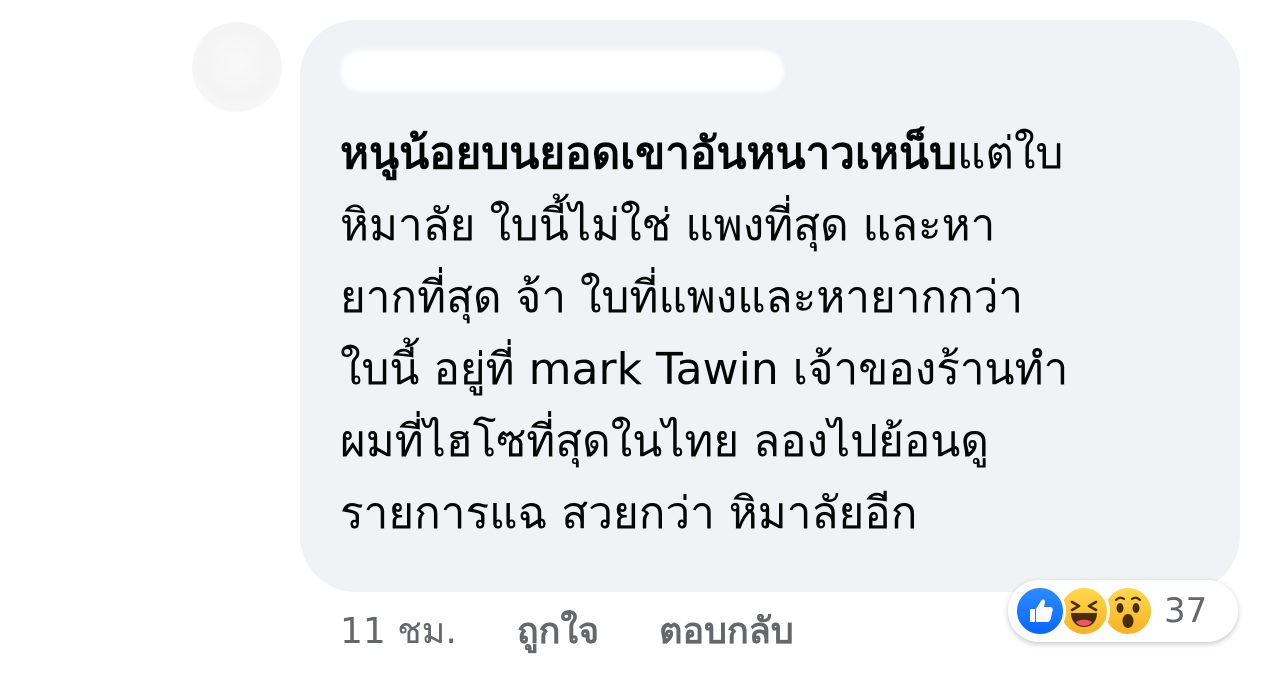  Describe the element at coordinates (1123, 611) in the screenshot. I see `reactions-summary: 37` at that location.